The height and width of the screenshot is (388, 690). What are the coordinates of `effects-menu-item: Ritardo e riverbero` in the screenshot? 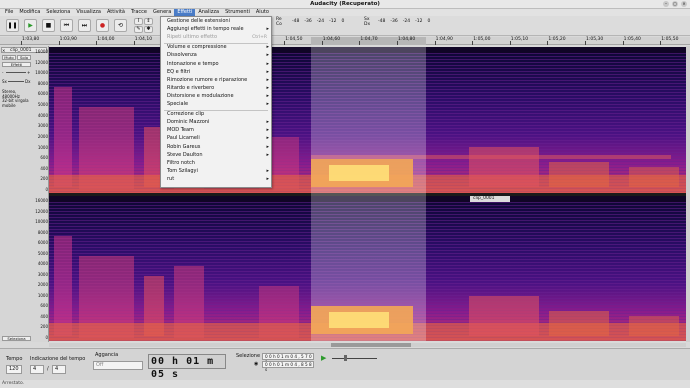 It's located at (216, 89).